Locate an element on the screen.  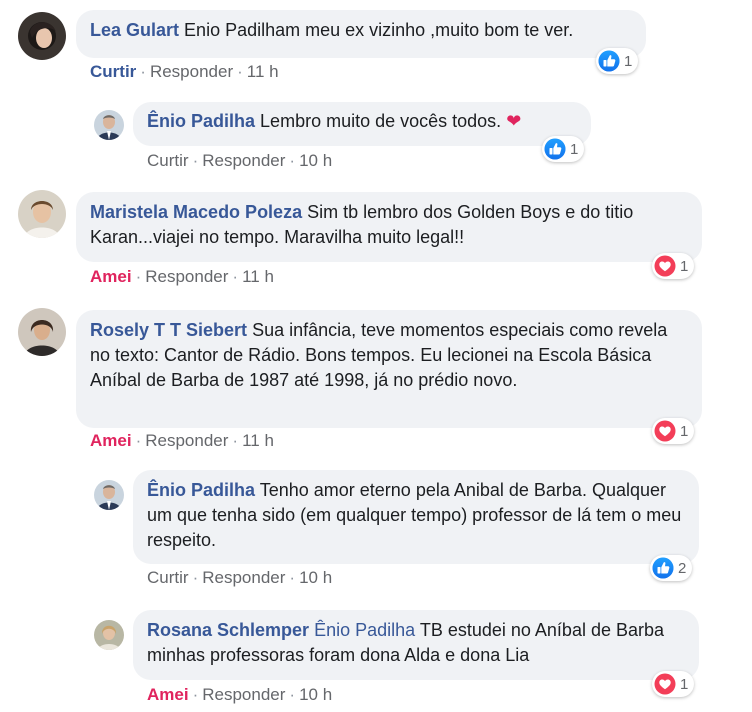
comment-text: Lembro muito de vocês todos. is located at coordinates (381, 121).